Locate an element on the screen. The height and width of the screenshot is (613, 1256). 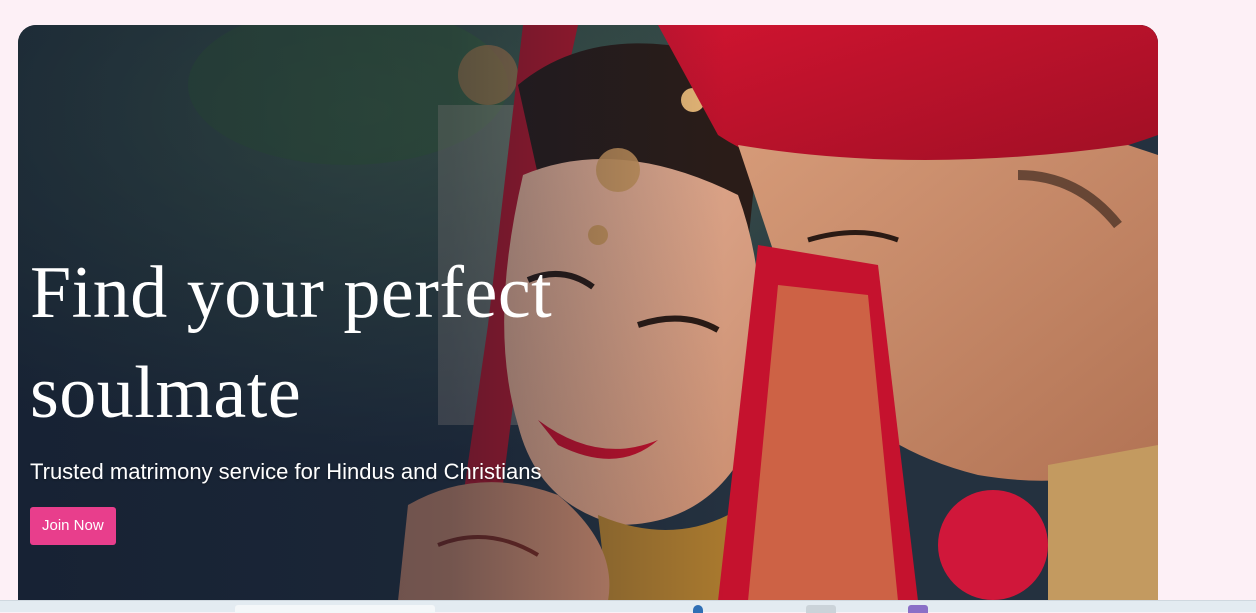
bottom-strip is located at coordinates (628, 606).